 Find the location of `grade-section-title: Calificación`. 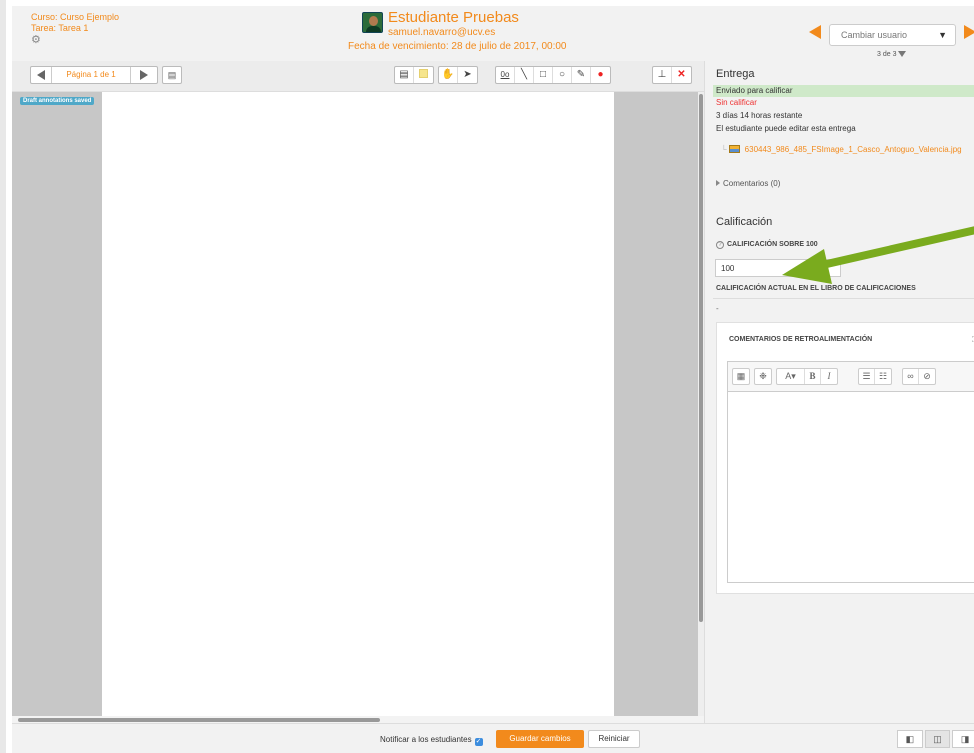

grade-section-title: Calificación is located at coordinates (744, 222).